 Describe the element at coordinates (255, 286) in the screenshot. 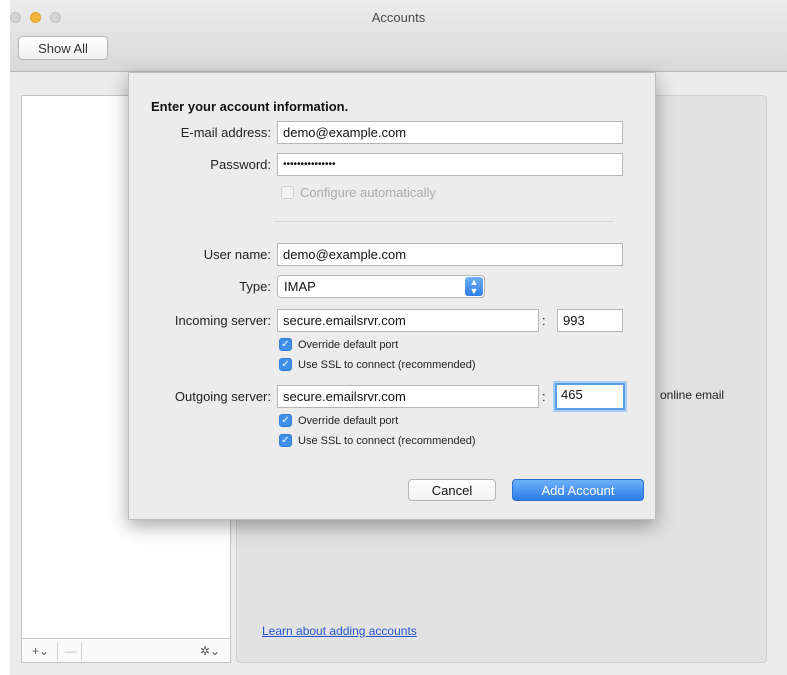

I see `type-label: Type:` at that location.